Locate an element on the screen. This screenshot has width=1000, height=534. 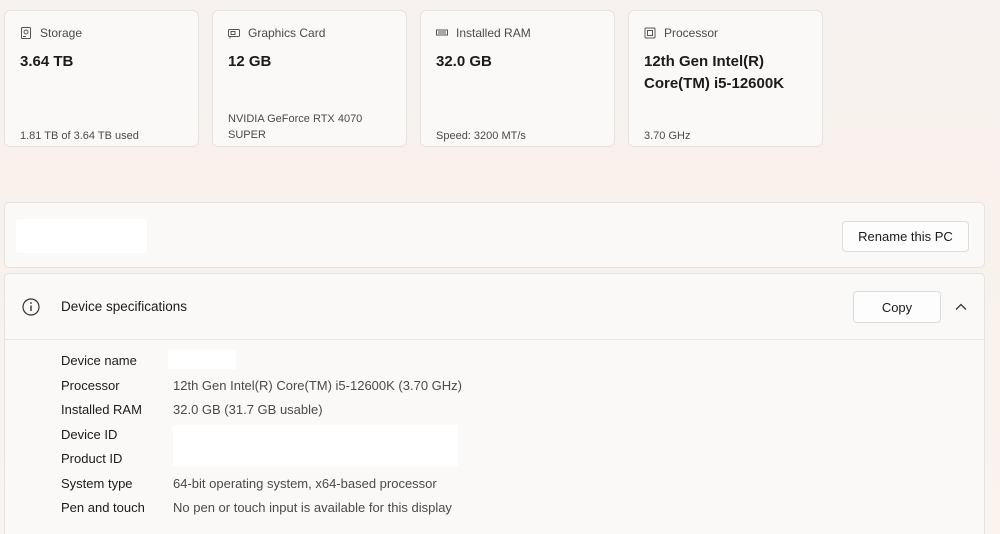
card-label: Installed RAM is located at coordinates (493, 33).